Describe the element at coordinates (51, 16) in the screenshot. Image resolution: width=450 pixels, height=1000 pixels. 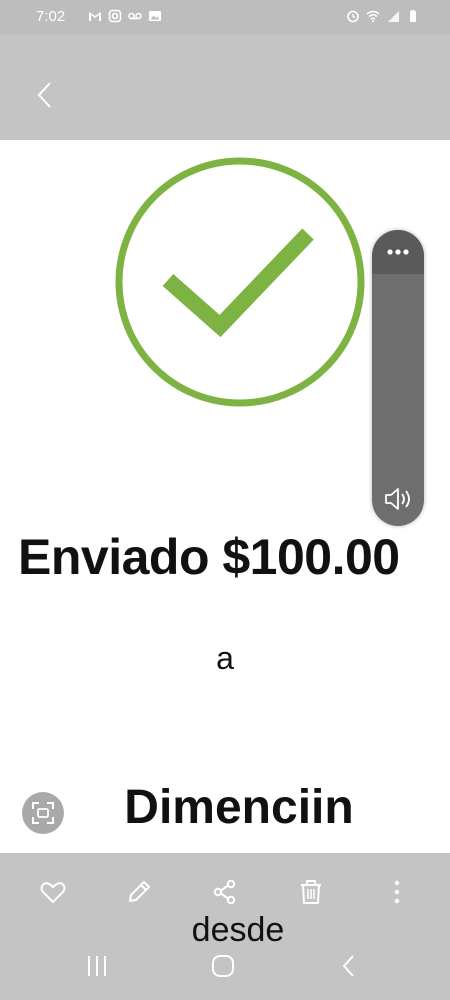
I see `status-time: 7:02` at that location.